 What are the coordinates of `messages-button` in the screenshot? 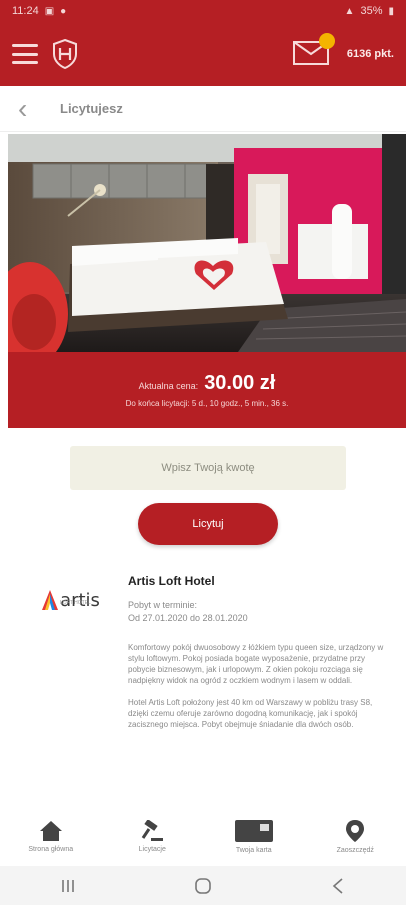 It's located at (313, 50).